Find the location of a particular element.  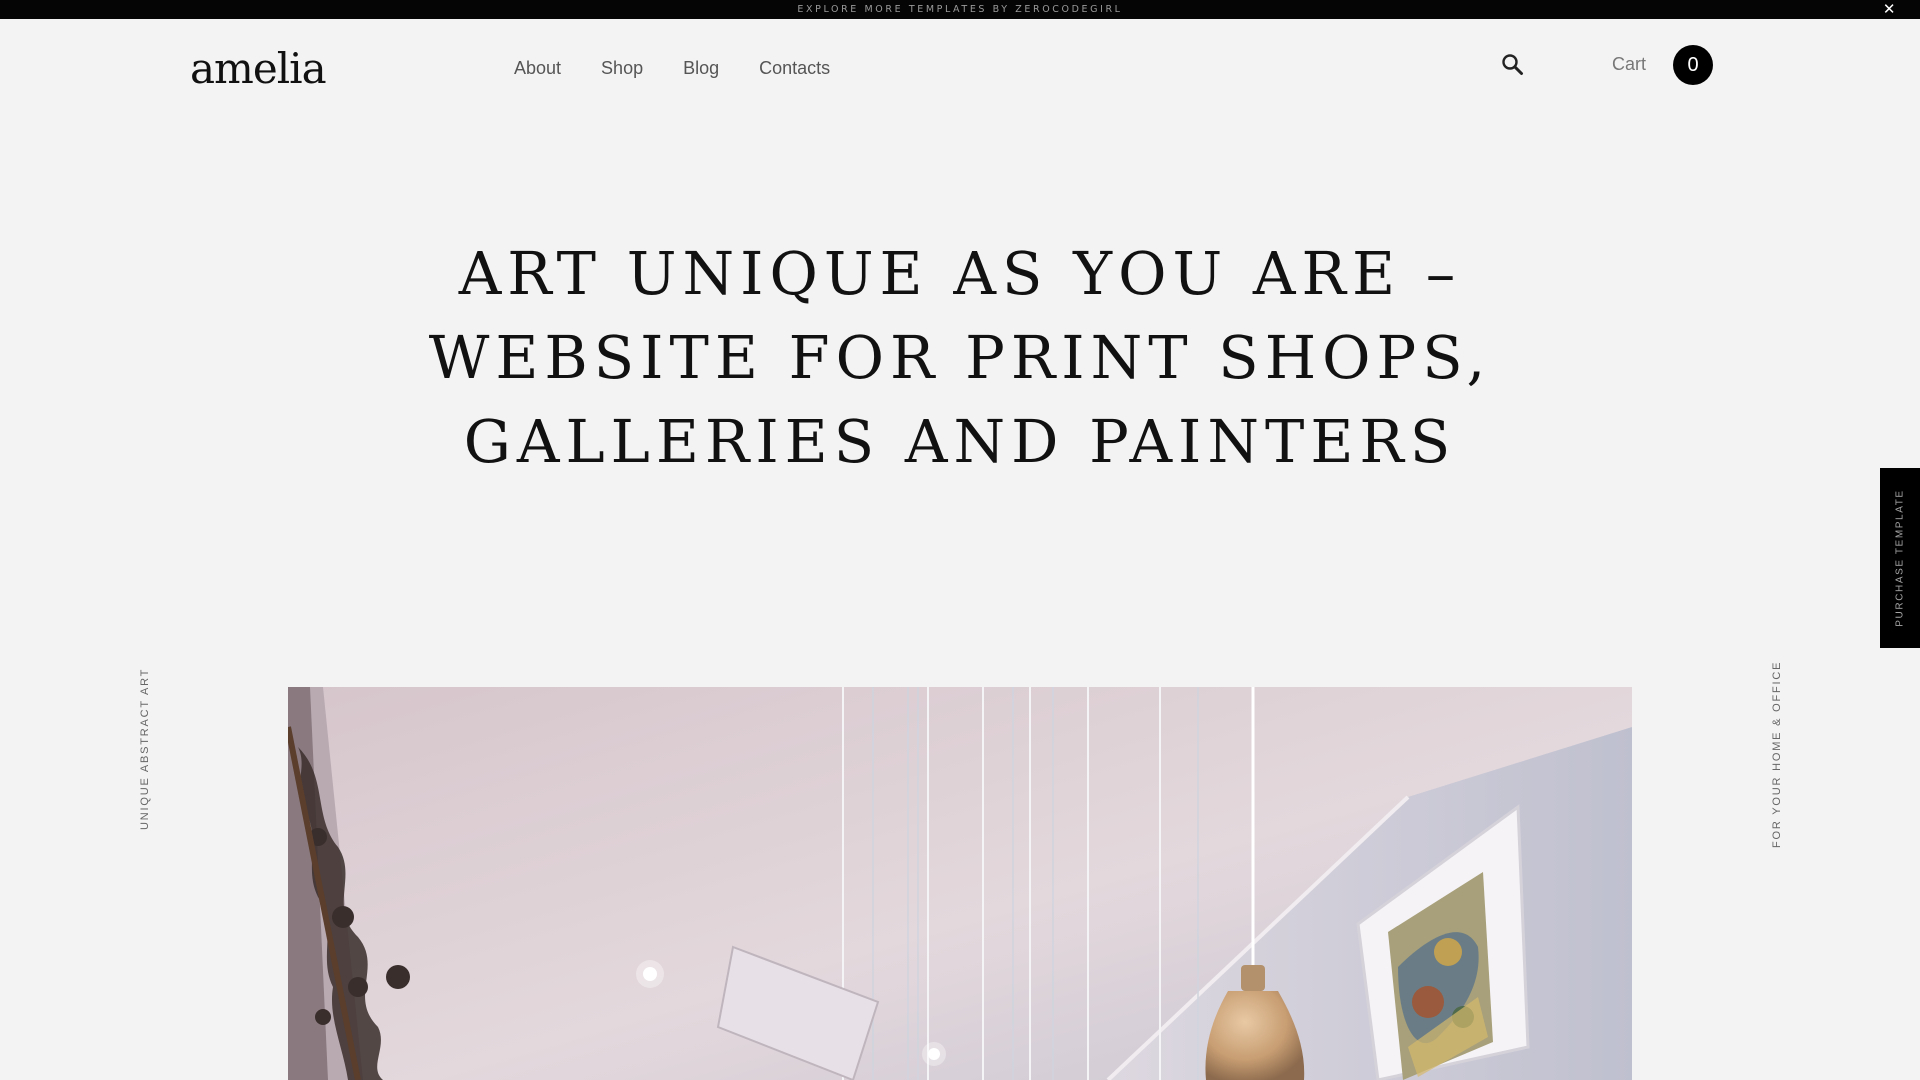

announcement-bar: EXPLORE MORE TEMPLATES BY ZEROCODEGIRL ✕ is located at coordinates (960, 9).